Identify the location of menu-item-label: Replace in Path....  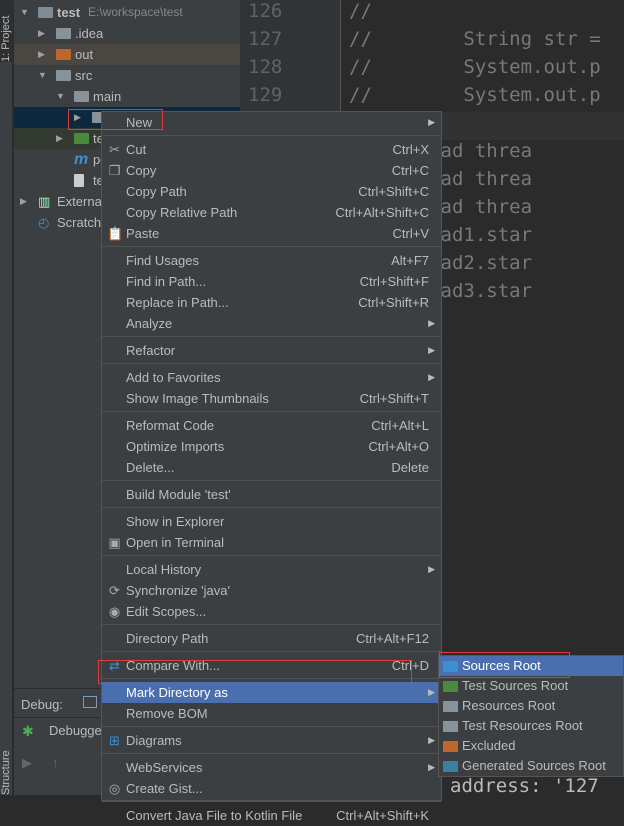
(177, 302).